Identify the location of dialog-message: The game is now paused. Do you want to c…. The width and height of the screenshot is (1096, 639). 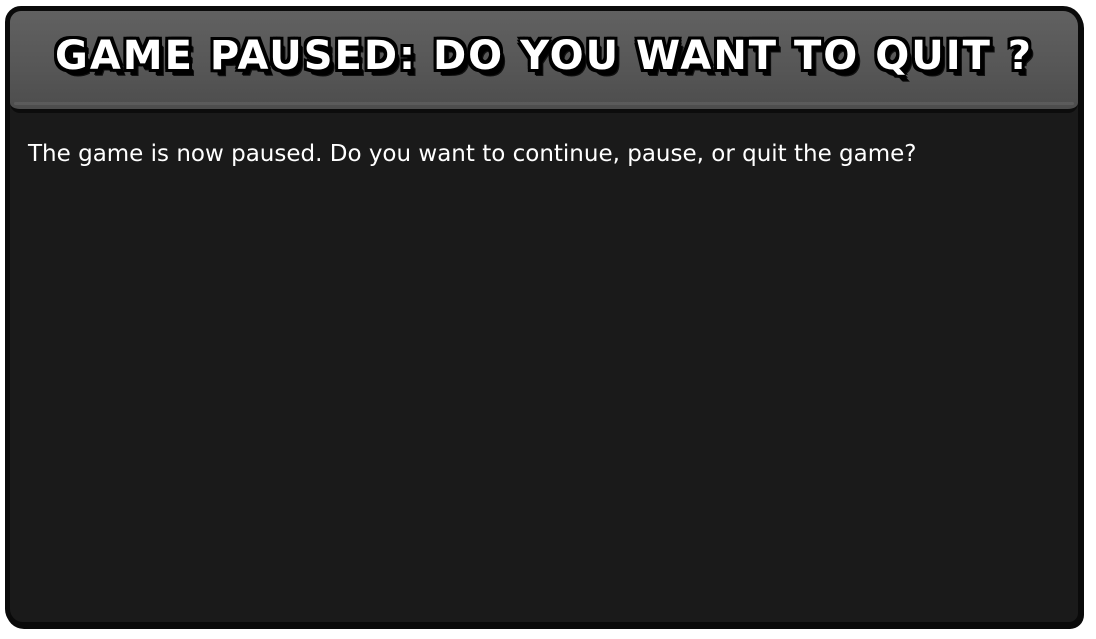
(472, 154).